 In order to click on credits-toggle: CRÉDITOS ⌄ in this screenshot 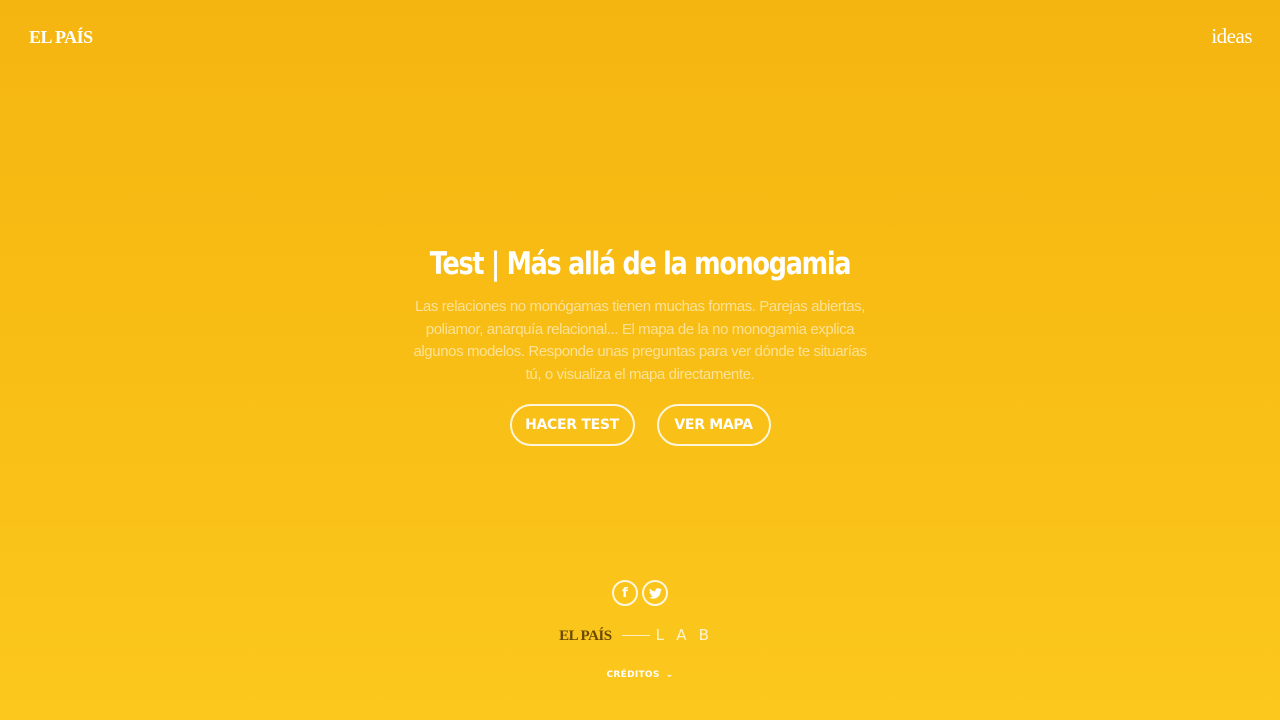, I will do `click(639, 675)`.